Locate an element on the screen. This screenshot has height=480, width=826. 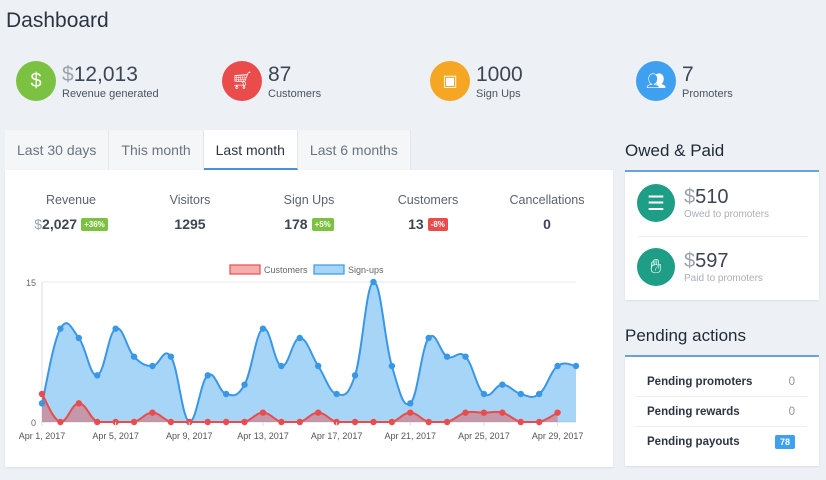
stat-value: 12,013 is located at coordinates (105, 74).